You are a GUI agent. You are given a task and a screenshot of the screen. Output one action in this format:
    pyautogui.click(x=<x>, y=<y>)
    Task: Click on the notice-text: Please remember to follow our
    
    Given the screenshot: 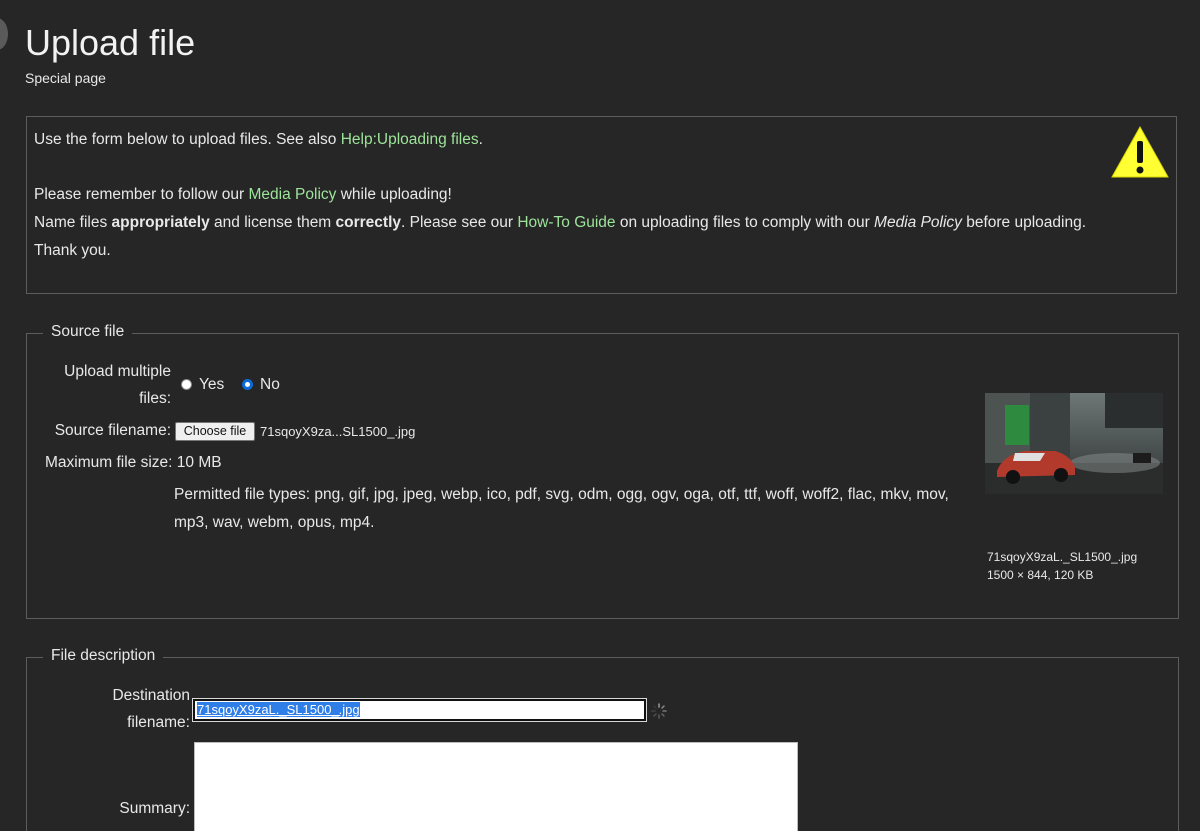 What is the action you would take?
    pyautogui.click(x=141, y=194)
    